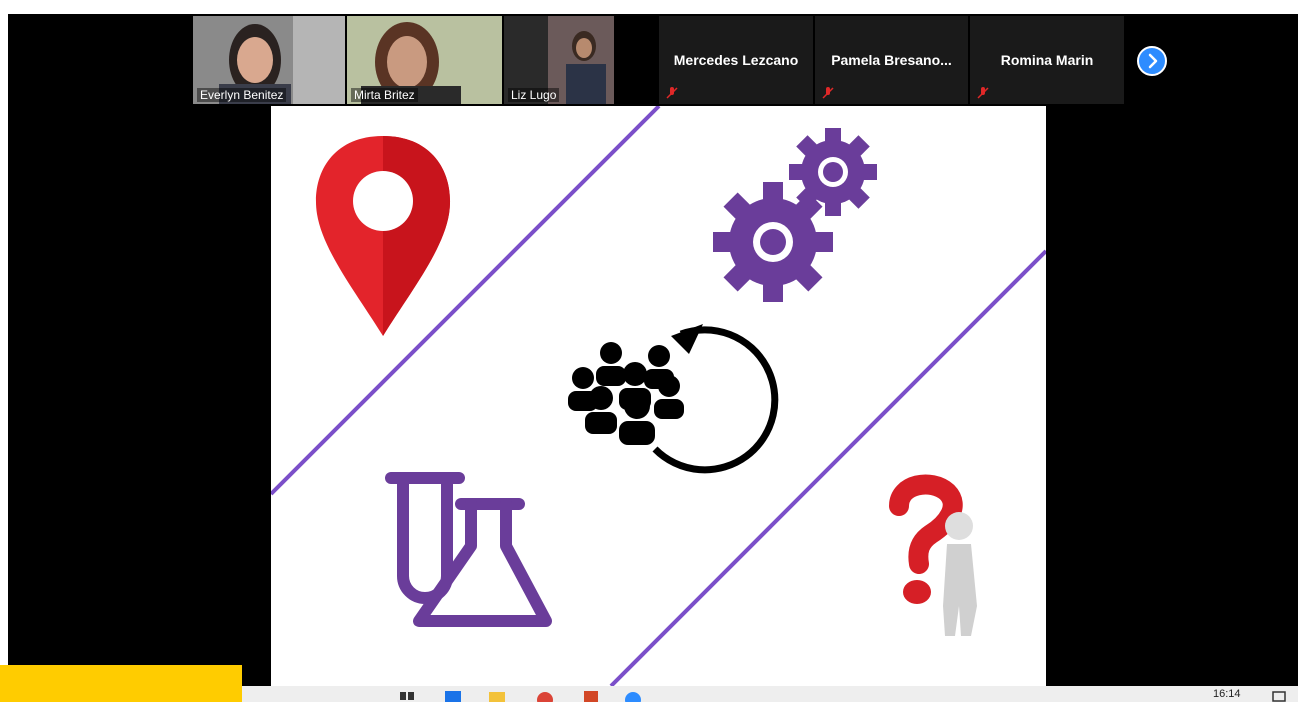  Describe the element at coordinates (242, 95) in the screenshot. I see `participant-name: Everlyn Benitez` at that location.